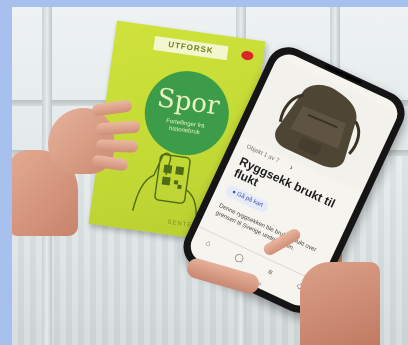 The width and height of the screenshot is (408, 345). What do you see at coordinates (6, 172) in the screenshot?
I see `frame-border-left` at bounding box center [6, 172].